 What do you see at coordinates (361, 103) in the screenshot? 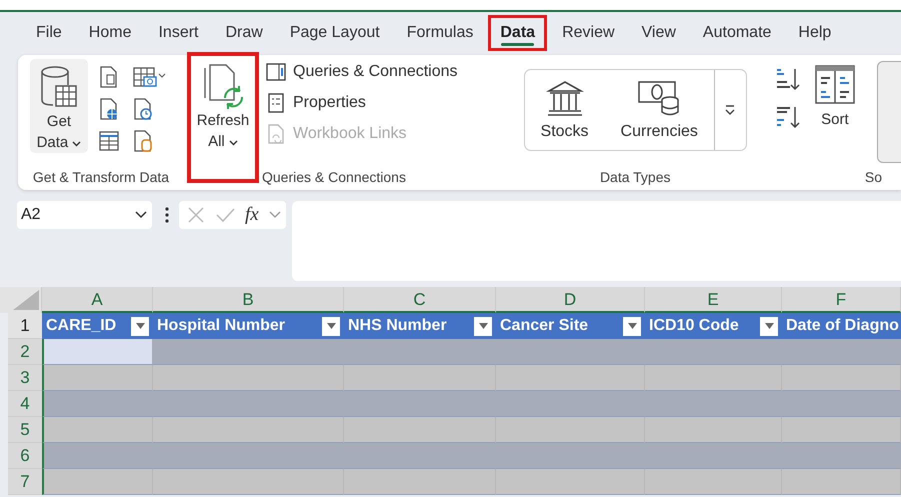
I see `ribbon-command: Properties` at bounding box center [361, 103].